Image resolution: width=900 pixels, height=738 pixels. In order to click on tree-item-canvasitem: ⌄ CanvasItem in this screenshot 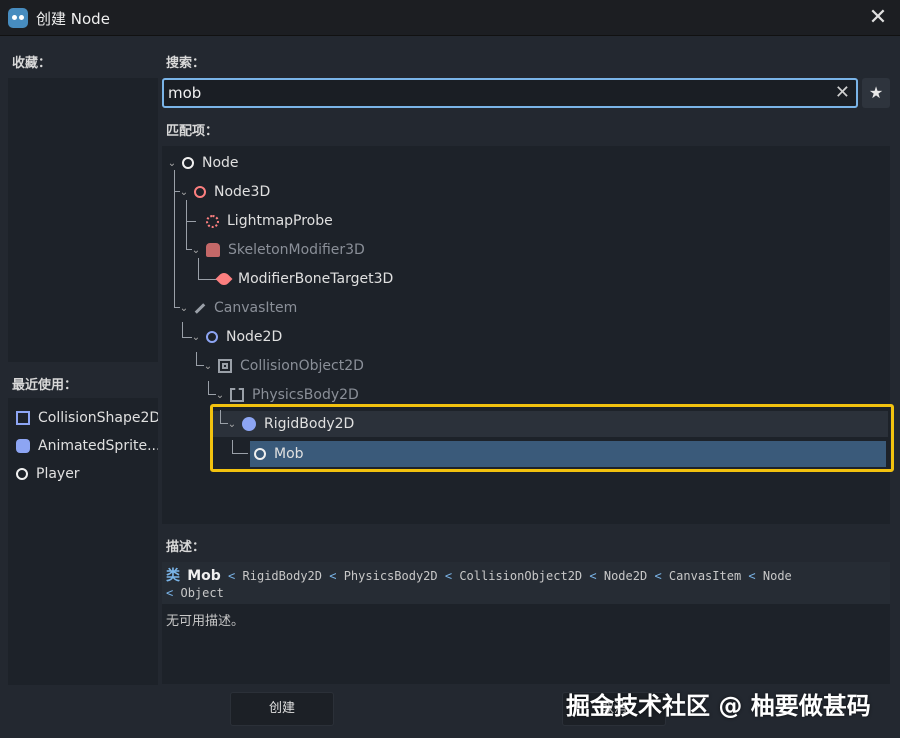, I will do `click(237, 308)`.